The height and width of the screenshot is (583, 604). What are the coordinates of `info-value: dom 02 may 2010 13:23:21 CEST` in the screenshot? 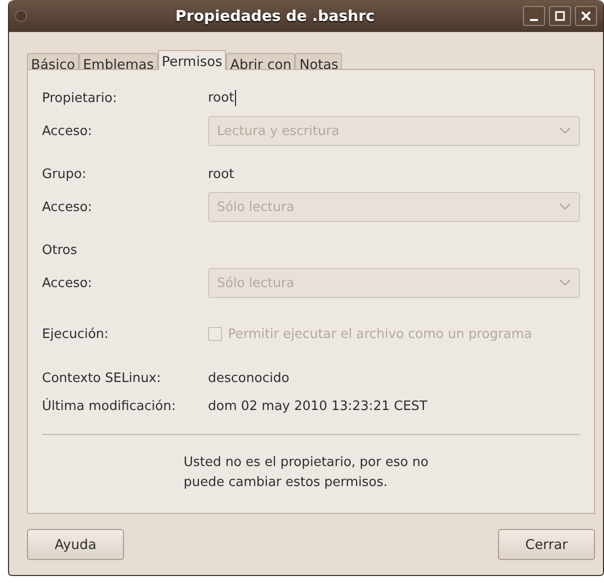 It's located at (318, 406).